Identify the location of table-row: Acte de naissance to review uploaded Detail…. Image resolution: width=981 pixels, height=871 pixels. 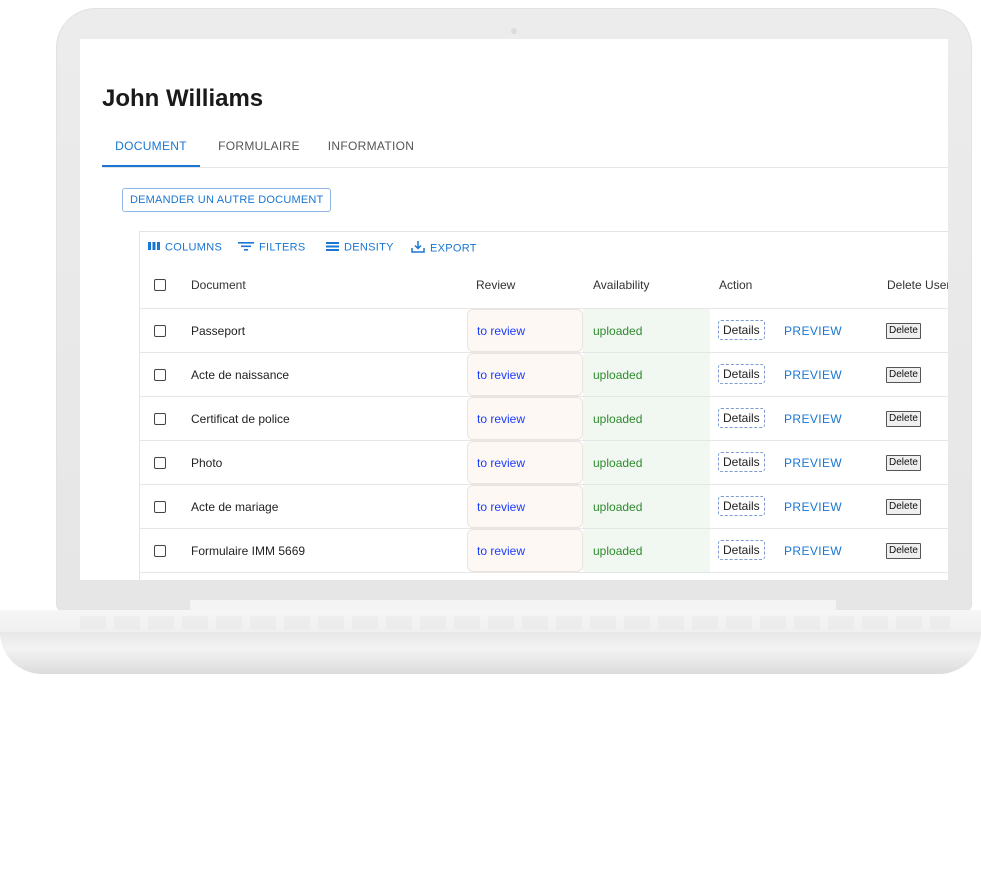
(544, 375).